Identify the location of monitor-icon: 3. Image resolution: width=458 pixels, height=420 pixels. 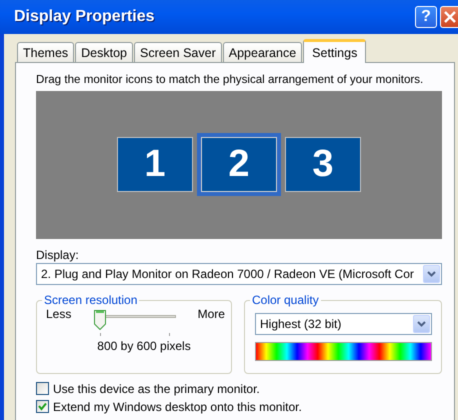
(323, 164).